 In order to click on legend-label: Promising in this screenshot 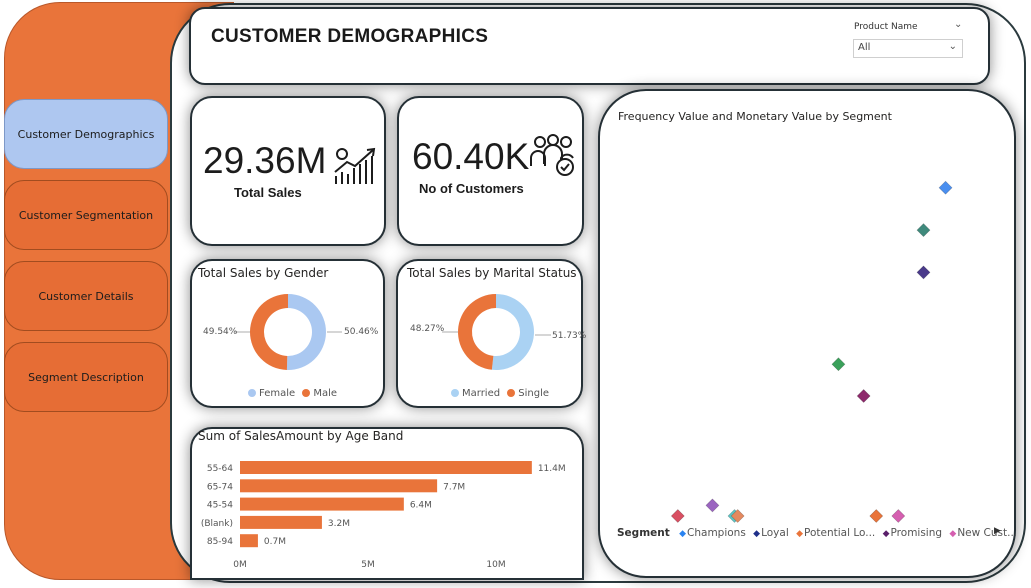, I will do `click(916, 533)`.